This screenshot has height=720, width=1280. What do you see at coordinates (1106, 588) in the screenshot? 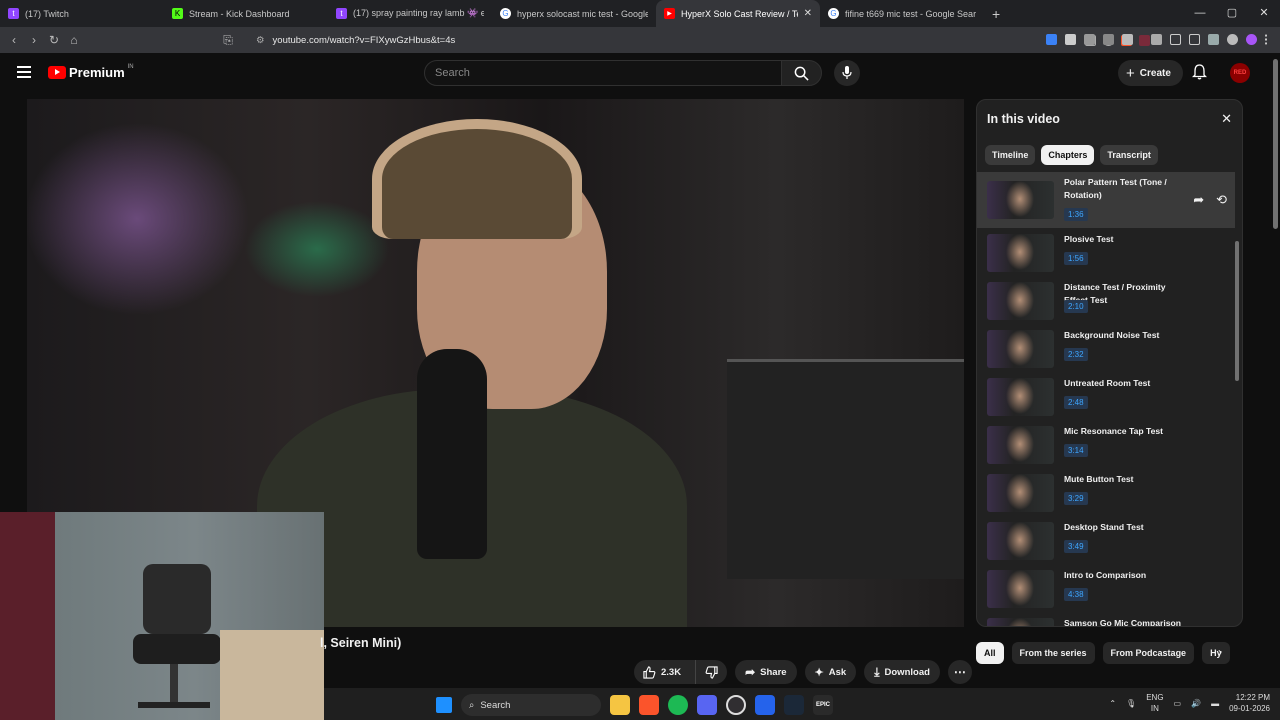
I see `chapter-item: Intro to Comparison 4:38` at bounding box center [1106, 588].